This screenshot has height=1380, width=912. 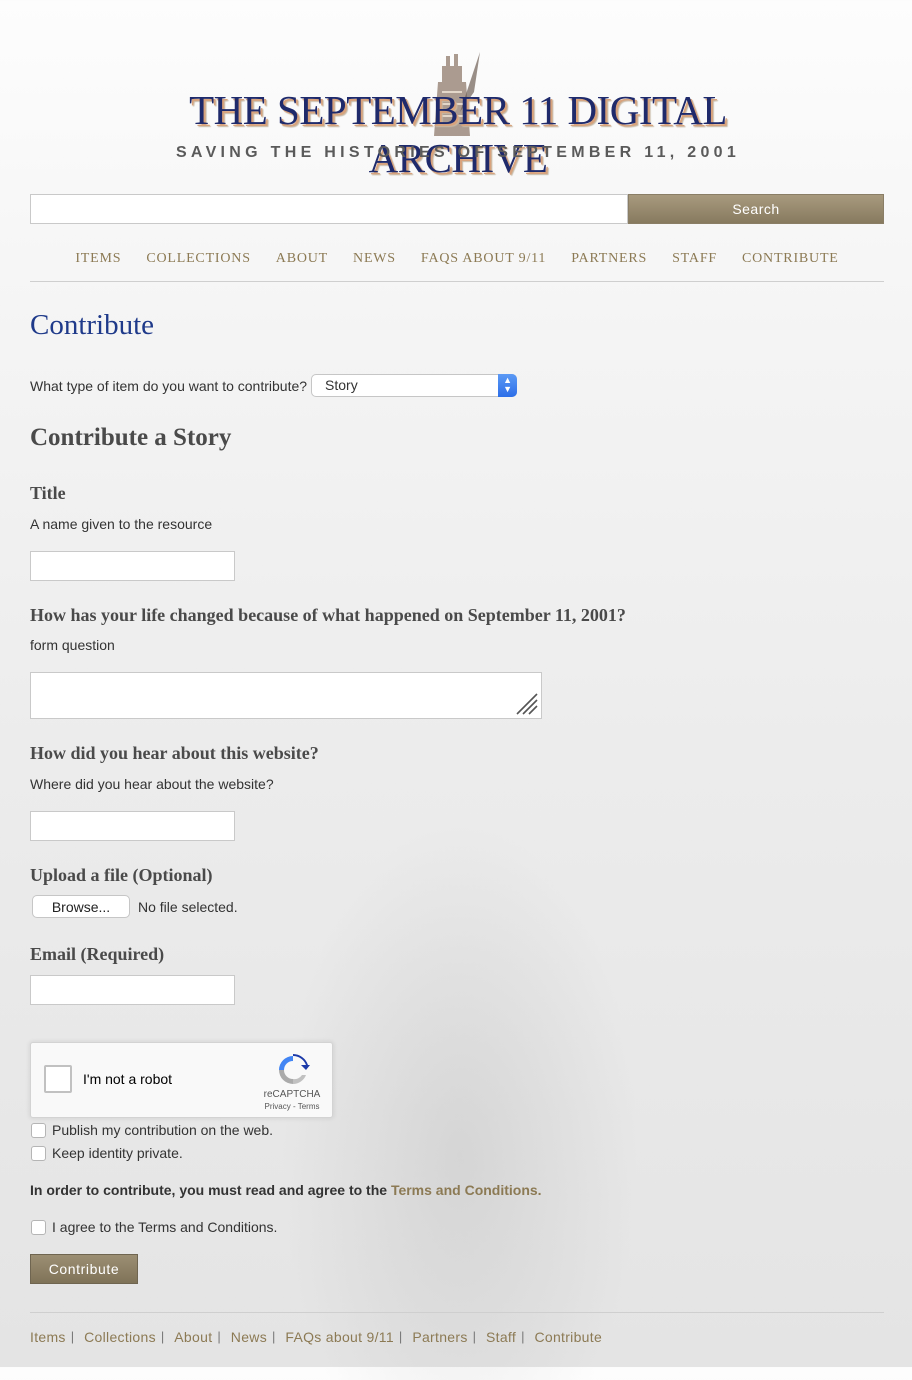 What do you see at coordinates (694, 264) in the screenshot?
I see `nav-item-staff: STAFF` at bounding box center [694, 264].